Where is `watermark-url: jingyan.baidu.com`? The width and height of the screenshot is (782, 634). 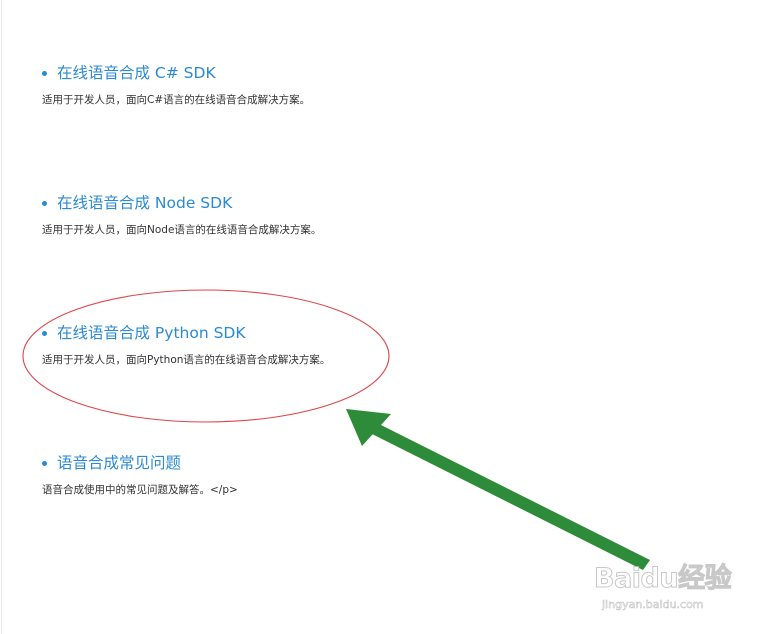
watermark-url: jingyan.baidu.com is located at coordinates (653, 605).